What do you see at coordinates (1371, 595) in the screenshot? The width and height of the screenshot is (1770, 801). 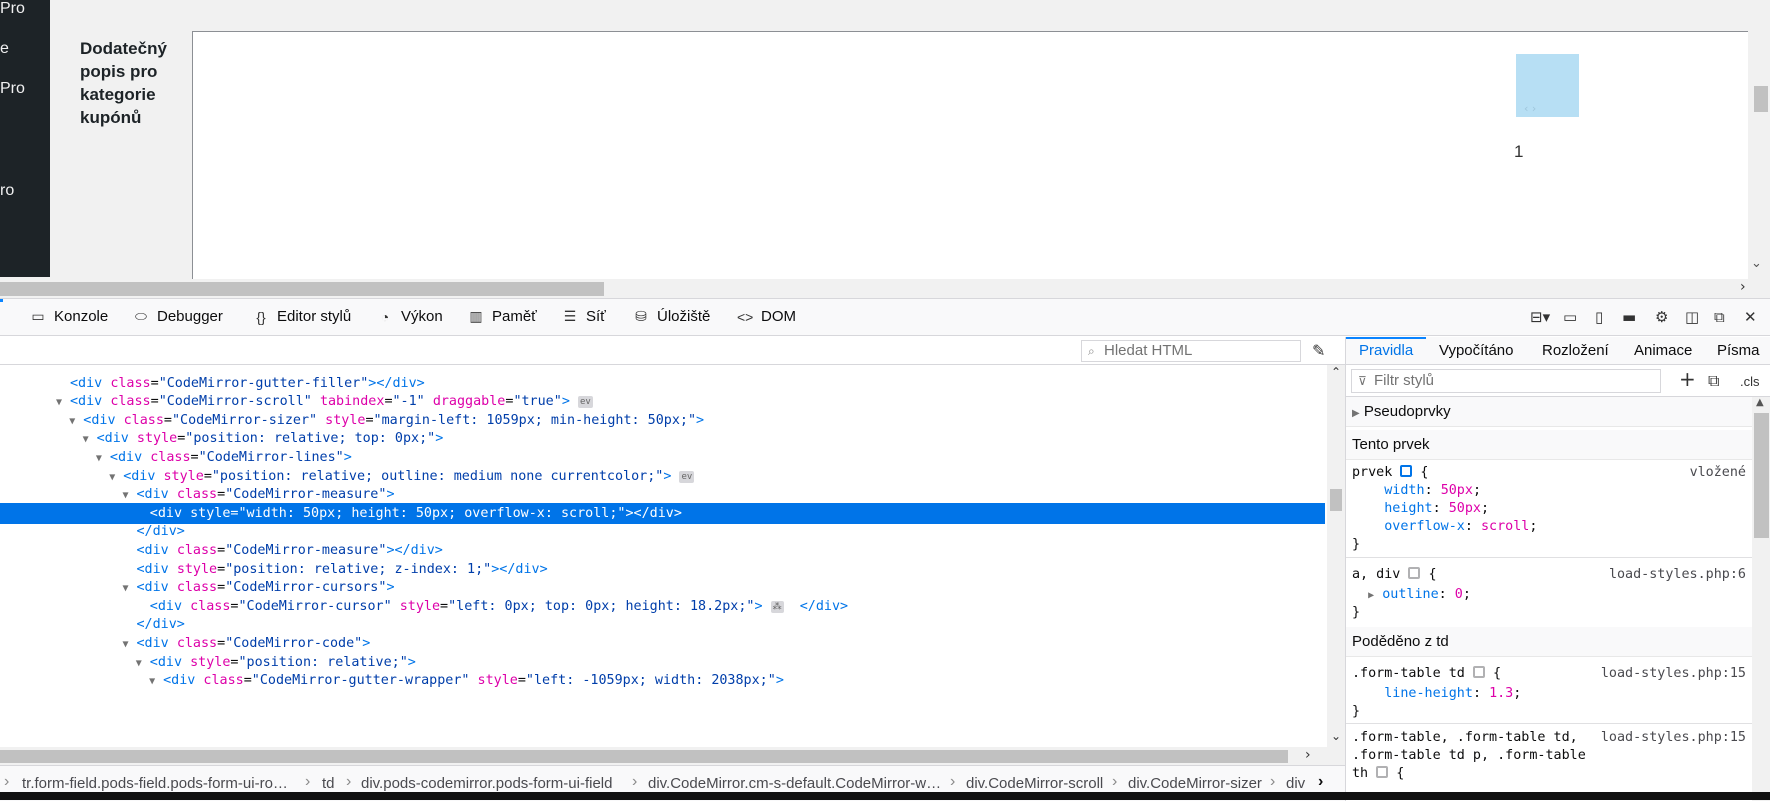 I see `expand-triangle-icon: ▶` at bounding box center [1371, 595].